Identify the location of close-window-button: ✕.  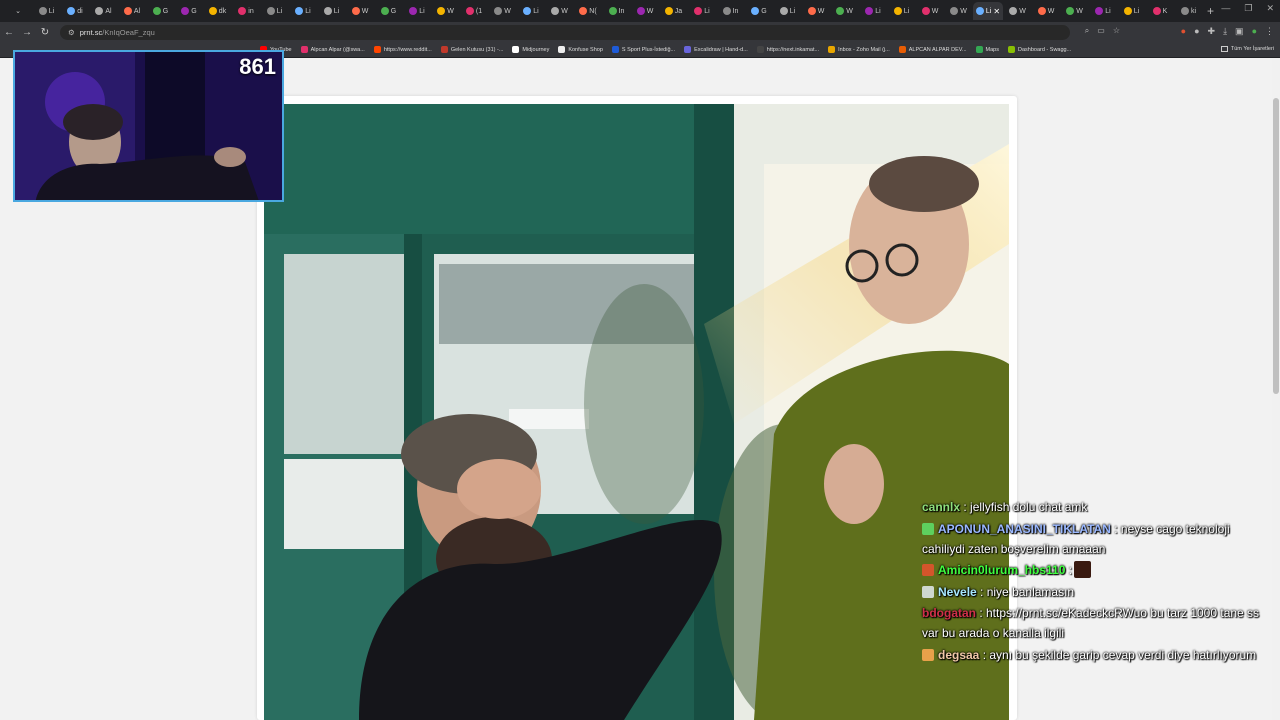
(1270, 8).